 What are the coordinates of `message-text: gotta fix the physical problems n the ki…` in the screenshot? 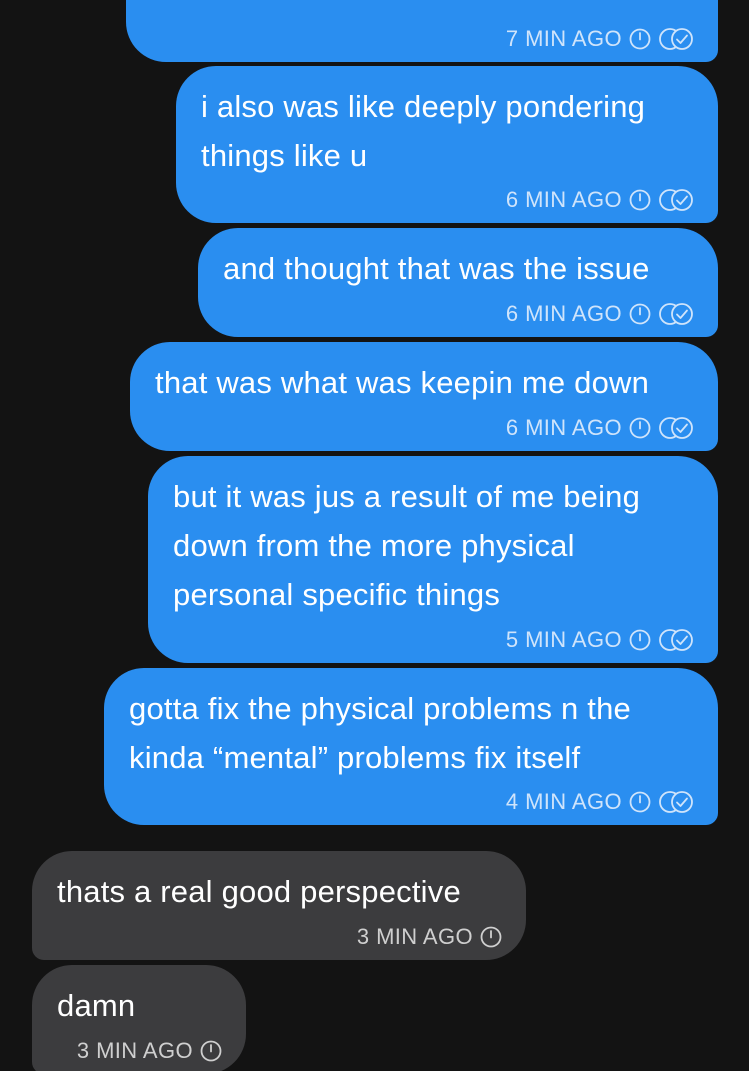 It's located at (380, 733).